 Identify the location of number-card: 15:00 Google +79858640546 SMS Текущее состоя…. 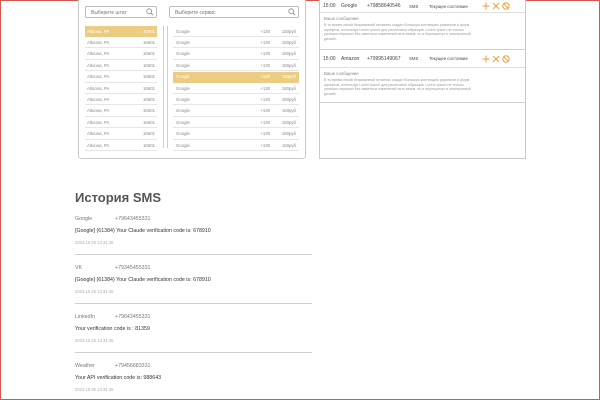
(422, 25).